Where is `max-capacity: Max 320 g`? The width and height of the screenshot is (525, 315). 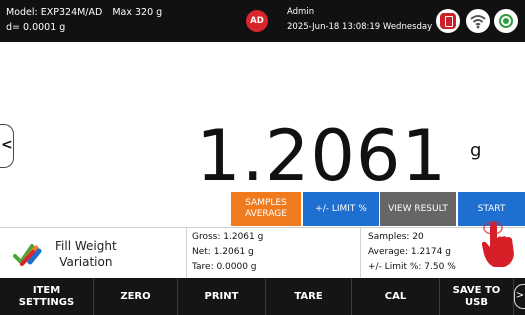 max-capacity: Max 320 g is located at coordinates (137, 12).